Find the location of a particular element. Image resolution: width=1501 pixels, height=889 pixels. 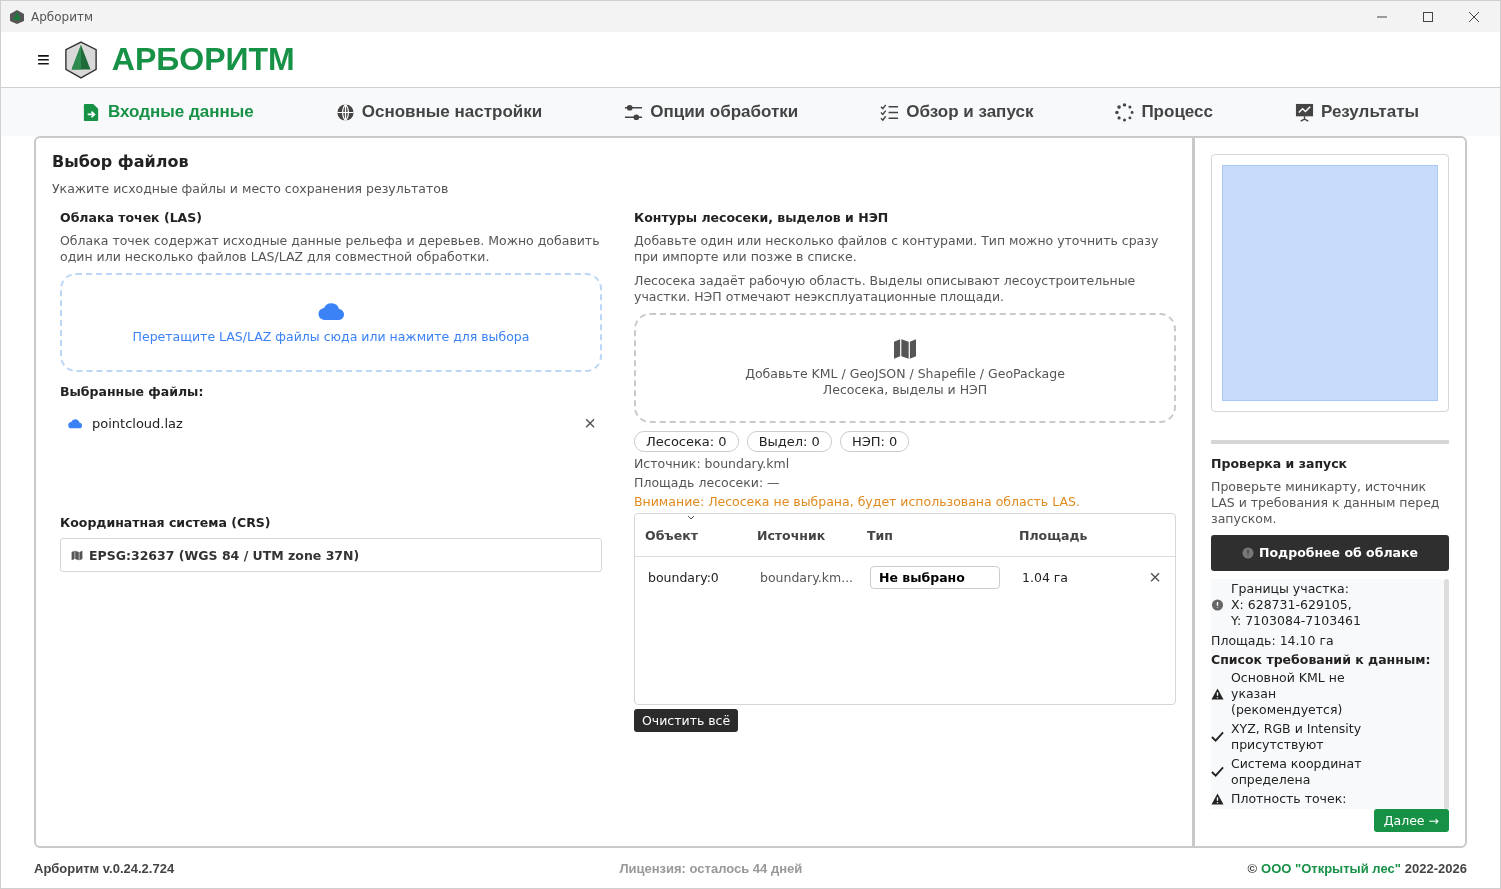

section-title: Облака точек (LAS) is located at coordinates (131, 217).